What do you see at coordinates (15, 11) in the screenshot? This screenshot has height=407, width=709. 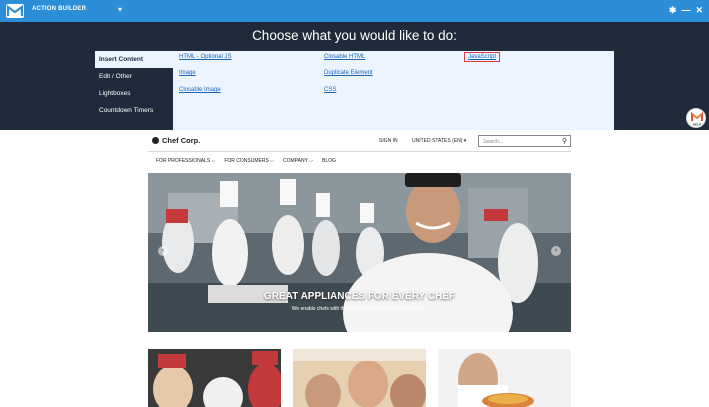 I see `app-logo-icon` at bounding box center [15, 11].